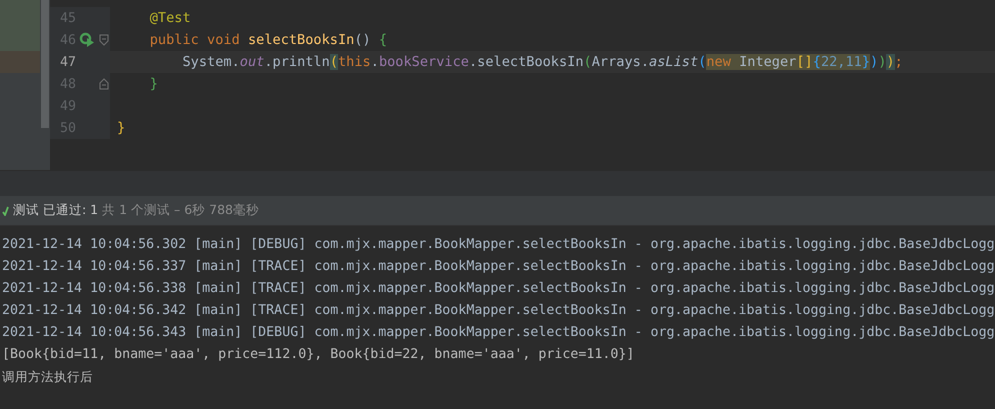  What do you see at coordinates (67, 62) in the screenshot?
I see `line-number: 47` at bounding box center [67, 62].